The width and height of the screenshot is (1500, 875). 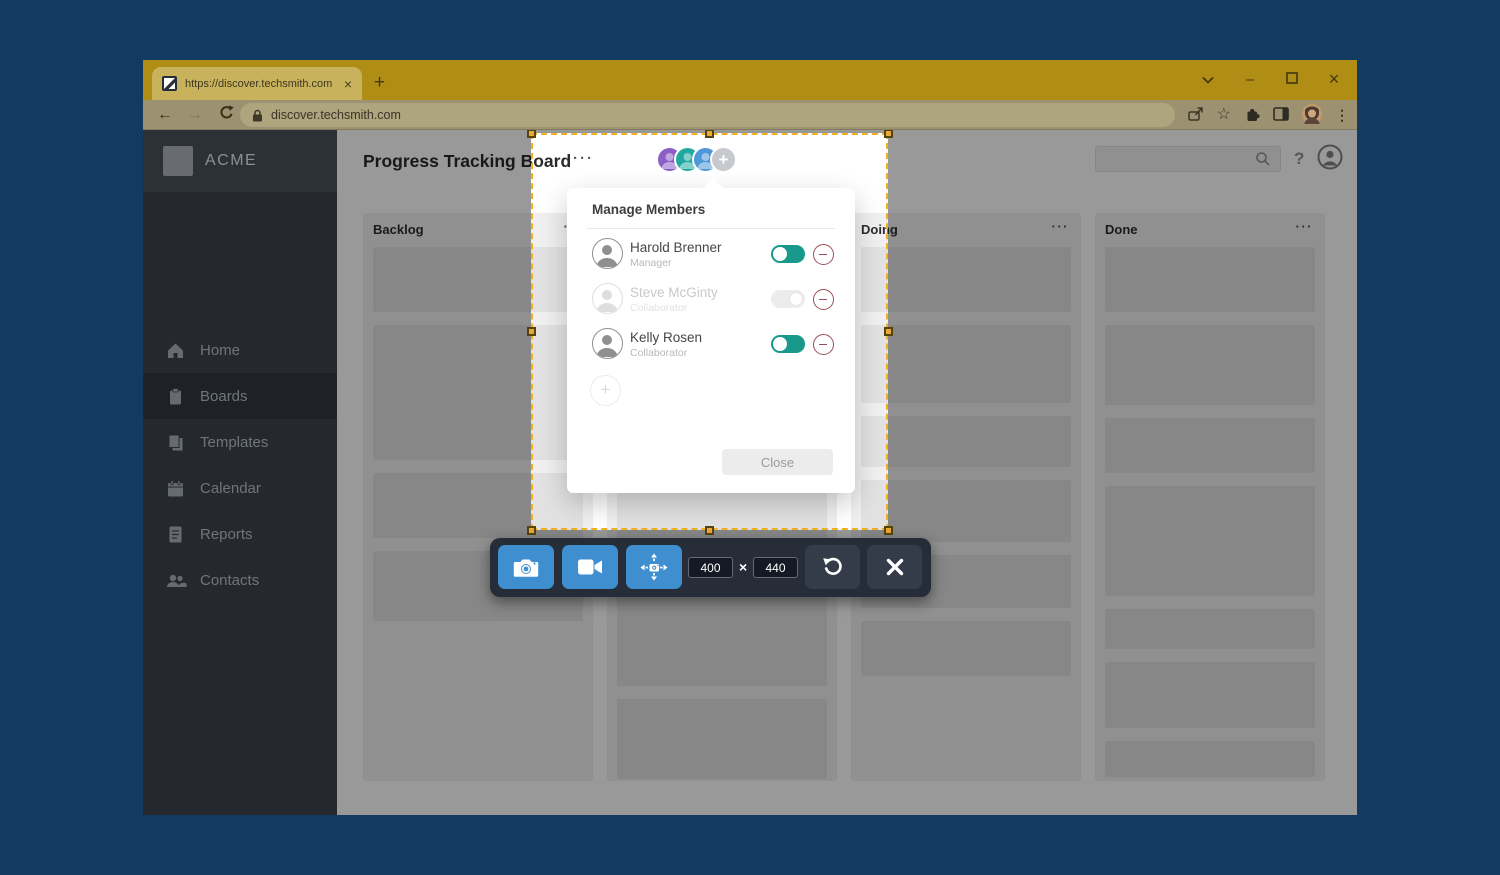 I want to click on sidebar-item-templates: Templates, so click(x=240, y=442).